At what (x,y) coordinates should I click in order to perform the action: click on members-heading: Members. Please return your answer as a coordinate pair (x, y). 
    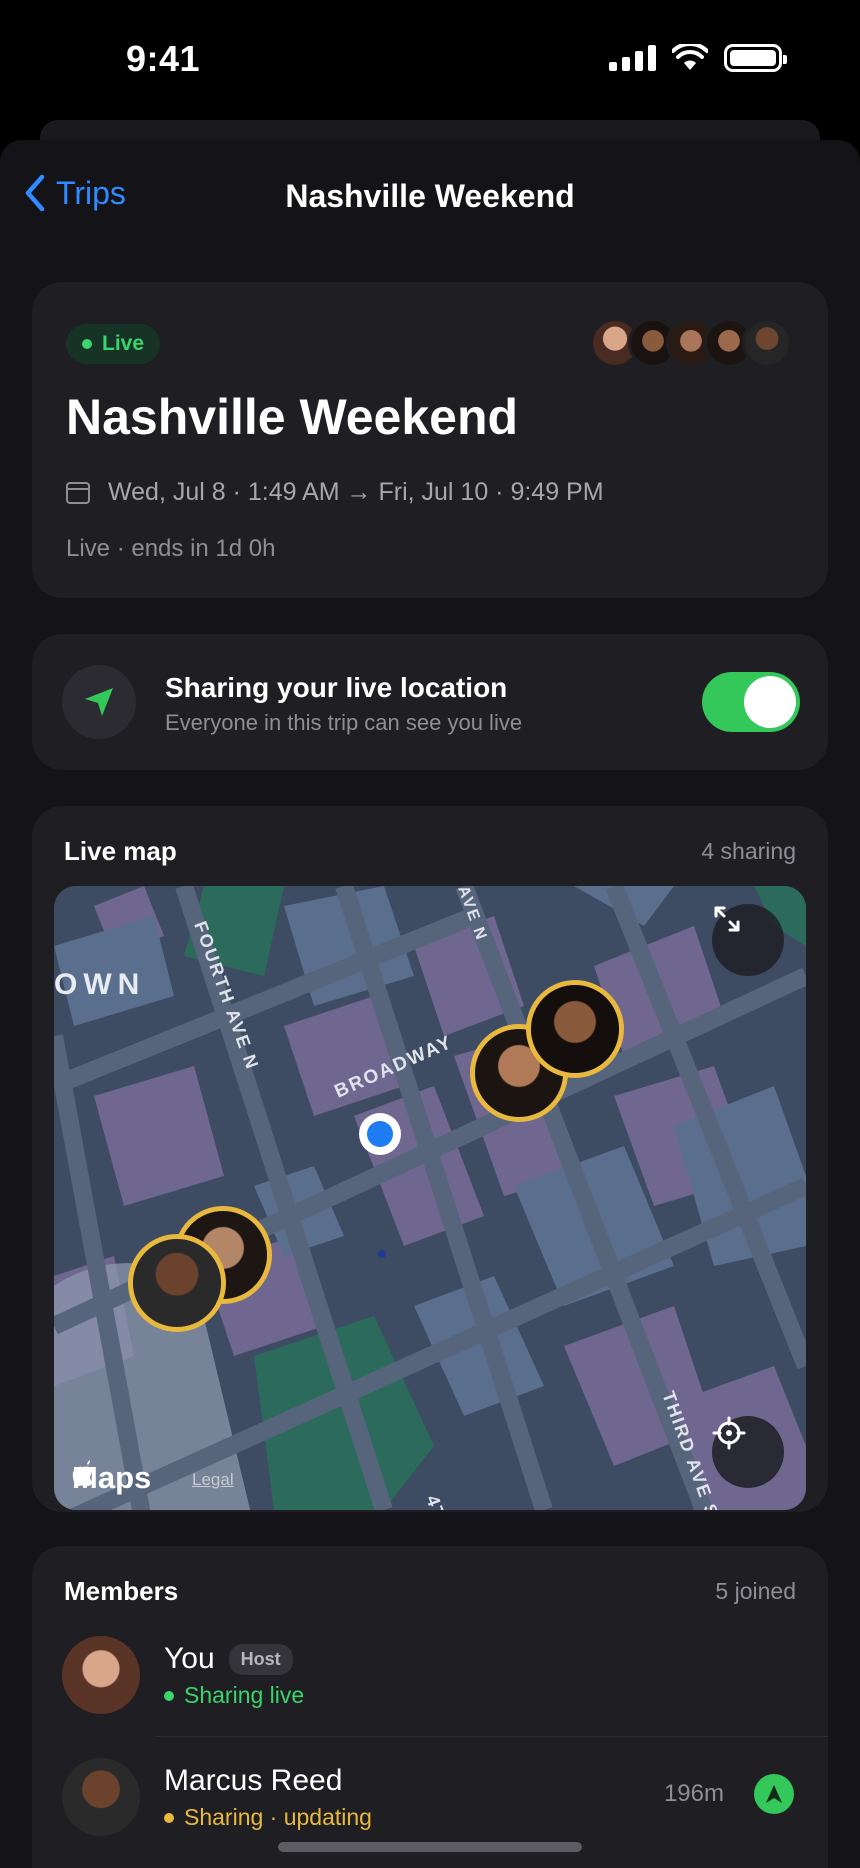
    Looking at the image, I should click on (121, 1591).